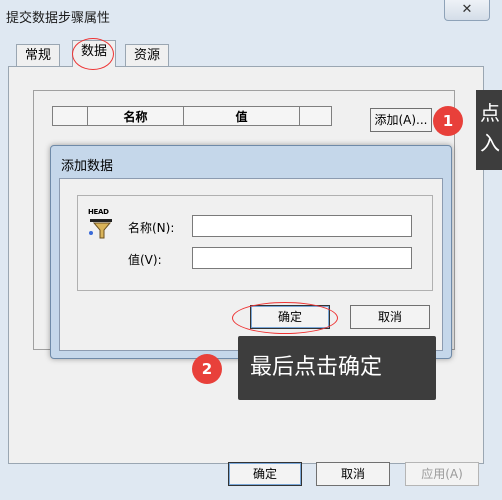 This screenshot has height=500, width=502. Describe the element at coordinates (147, 55) in the screenshot. I see `tab-resources: 资源` at that location.